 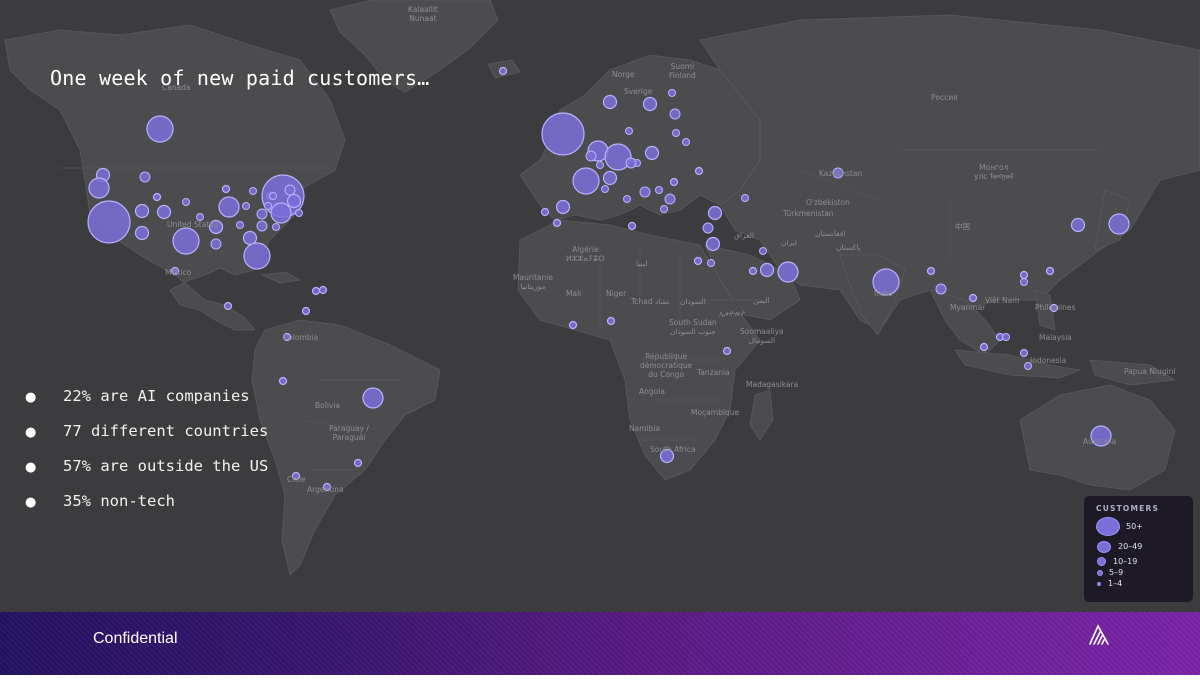 I want to click on confidential-label: Confidential, so click(x=135, y=638).